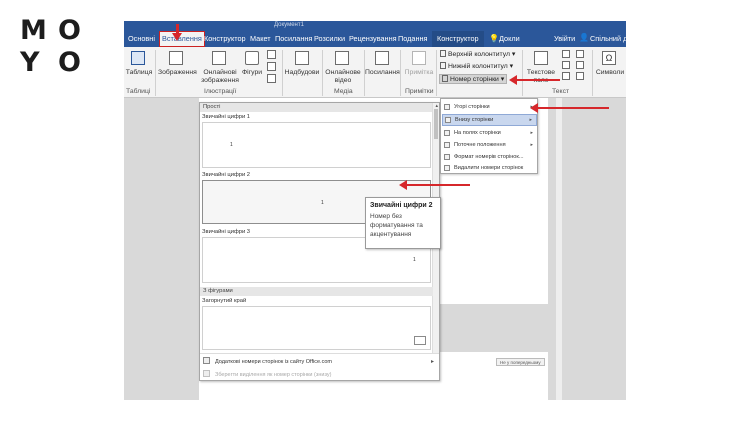 This screenshot has height=422, width=750. I want to click on tab-references: Посилання, so click(293, 39).